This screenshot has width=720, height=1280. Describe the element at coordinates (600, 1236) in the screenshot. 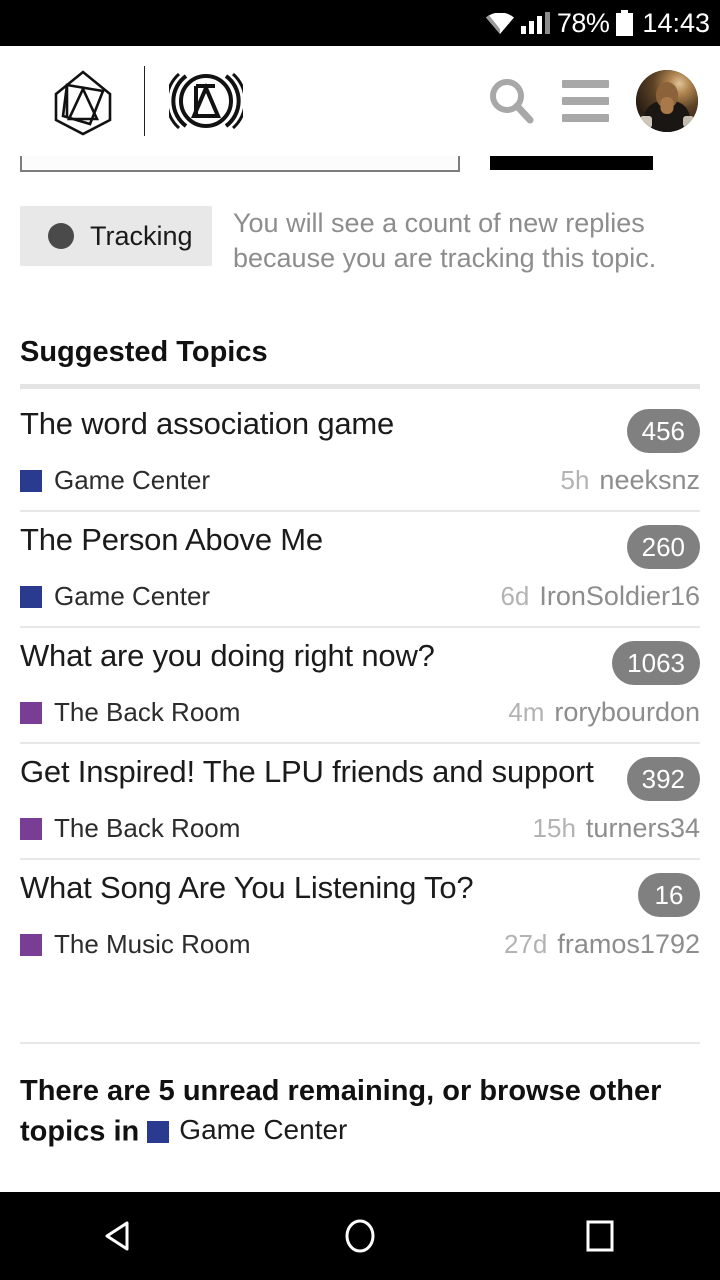

I see `recents-square-icon` at that location.